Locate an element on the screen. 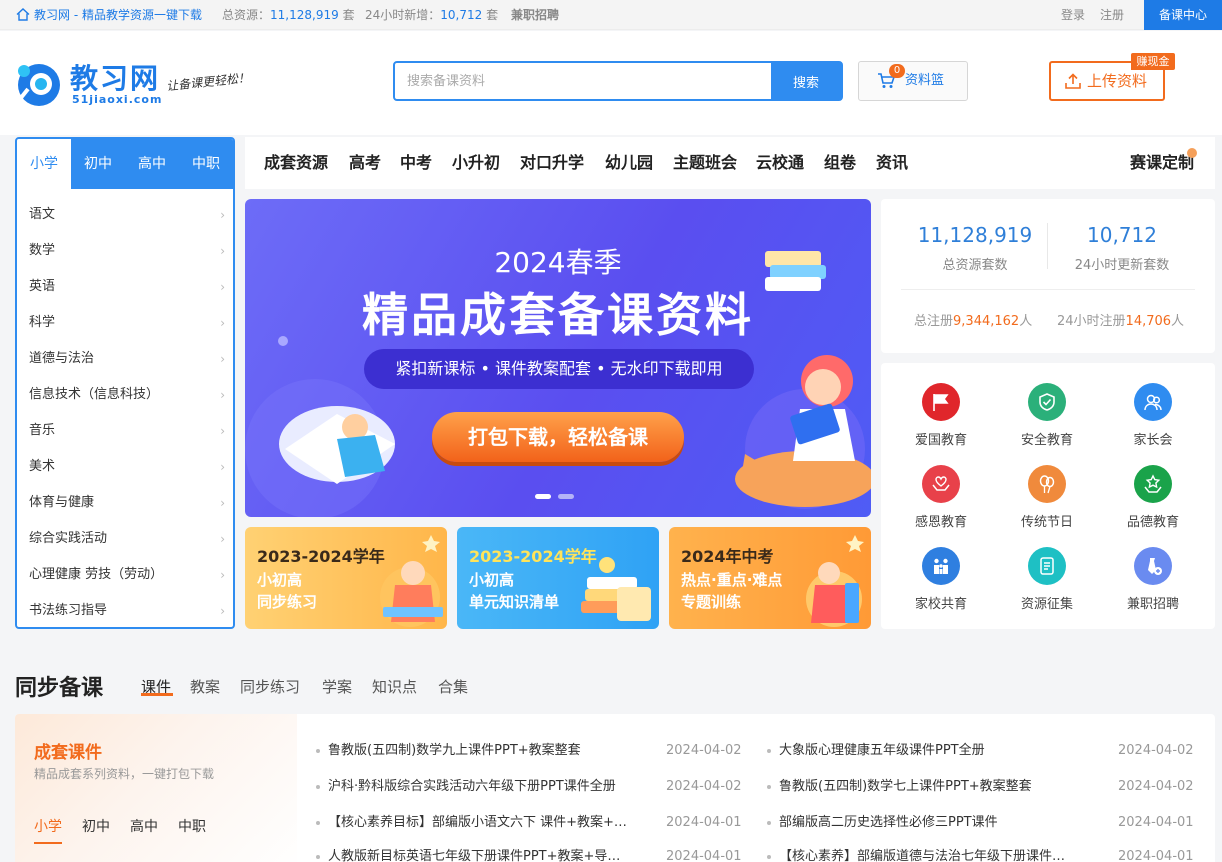 This screenshot has width=1222, height=862. card-tab-vocational: 中职 is located at coordinates (192, 826).